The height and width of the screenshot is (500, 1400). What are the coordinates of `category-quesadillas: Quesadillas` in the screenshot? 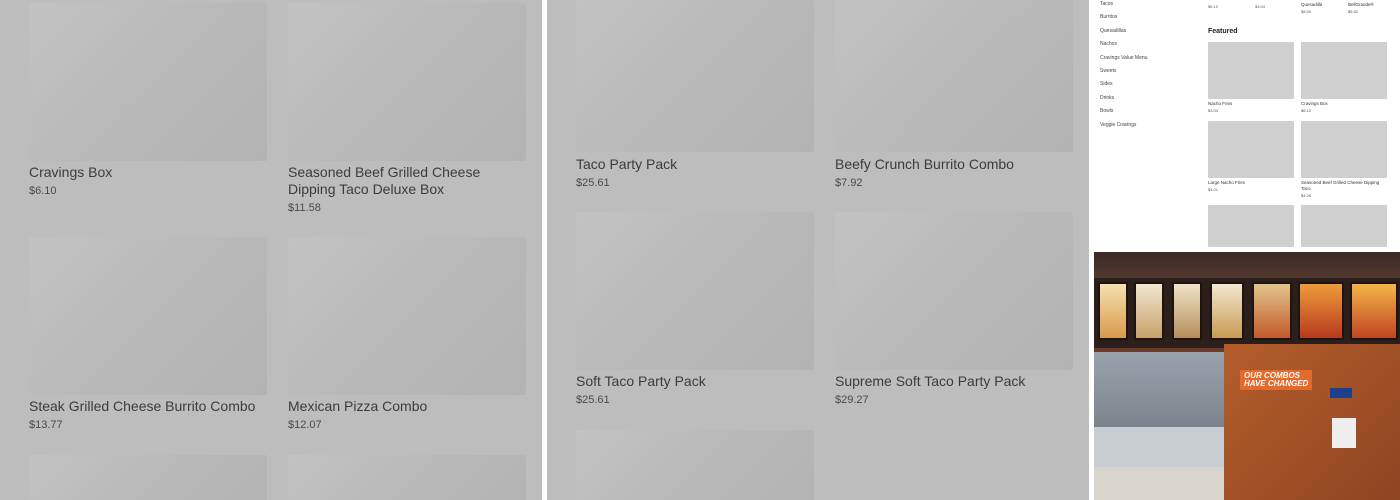 It's located at (1113, 31).